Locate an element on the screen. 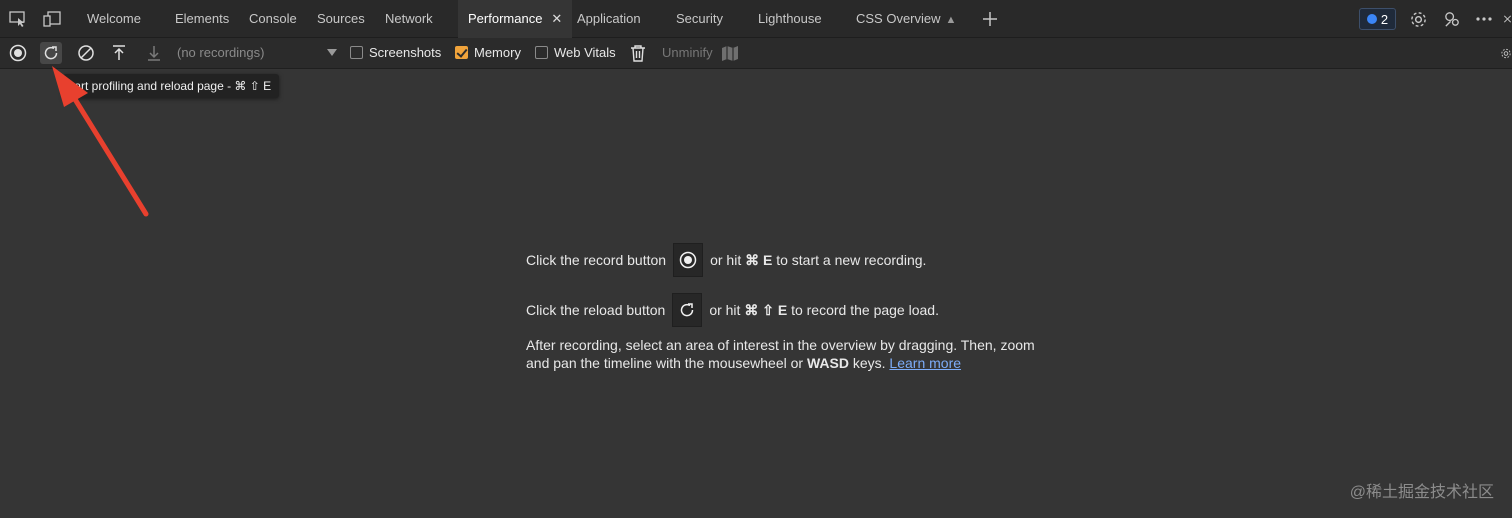 The width and height of the screenshot is (1512, 518). capture-settings-gear-icon is located at coordinates (1506, 53).